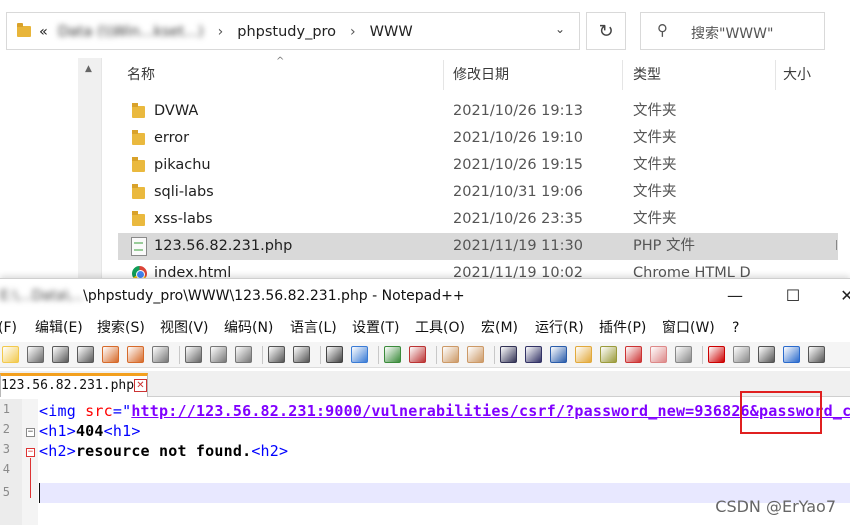  I want to click on file-row: xss-labs 2021/10/26 23:35 文件夹, so click(478, 219).